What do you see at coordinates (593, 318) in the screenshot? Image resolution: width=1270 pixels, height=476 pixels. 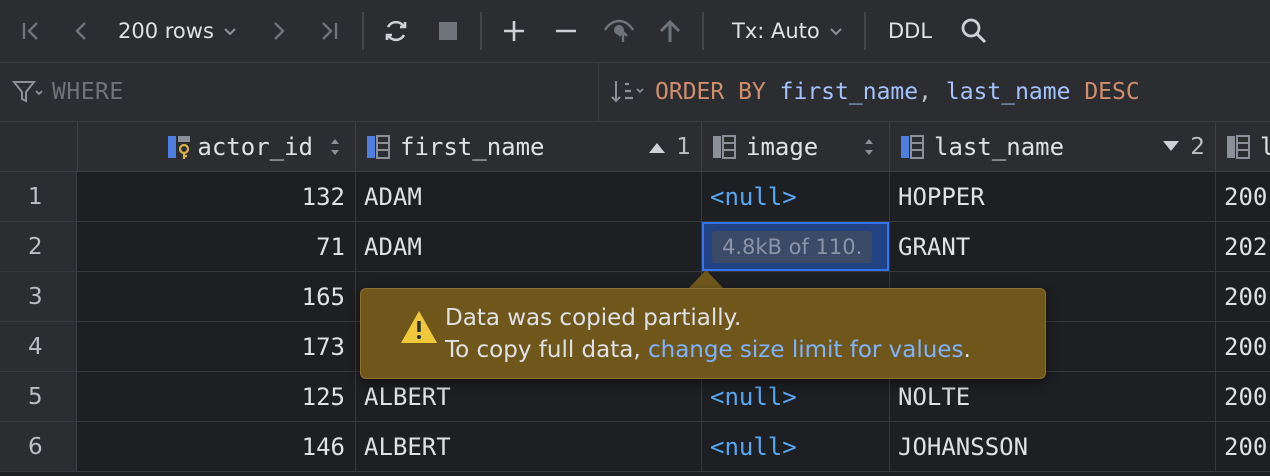 I see `tooltip-message: Data was copied partially.` at bounding box center [593, 318].